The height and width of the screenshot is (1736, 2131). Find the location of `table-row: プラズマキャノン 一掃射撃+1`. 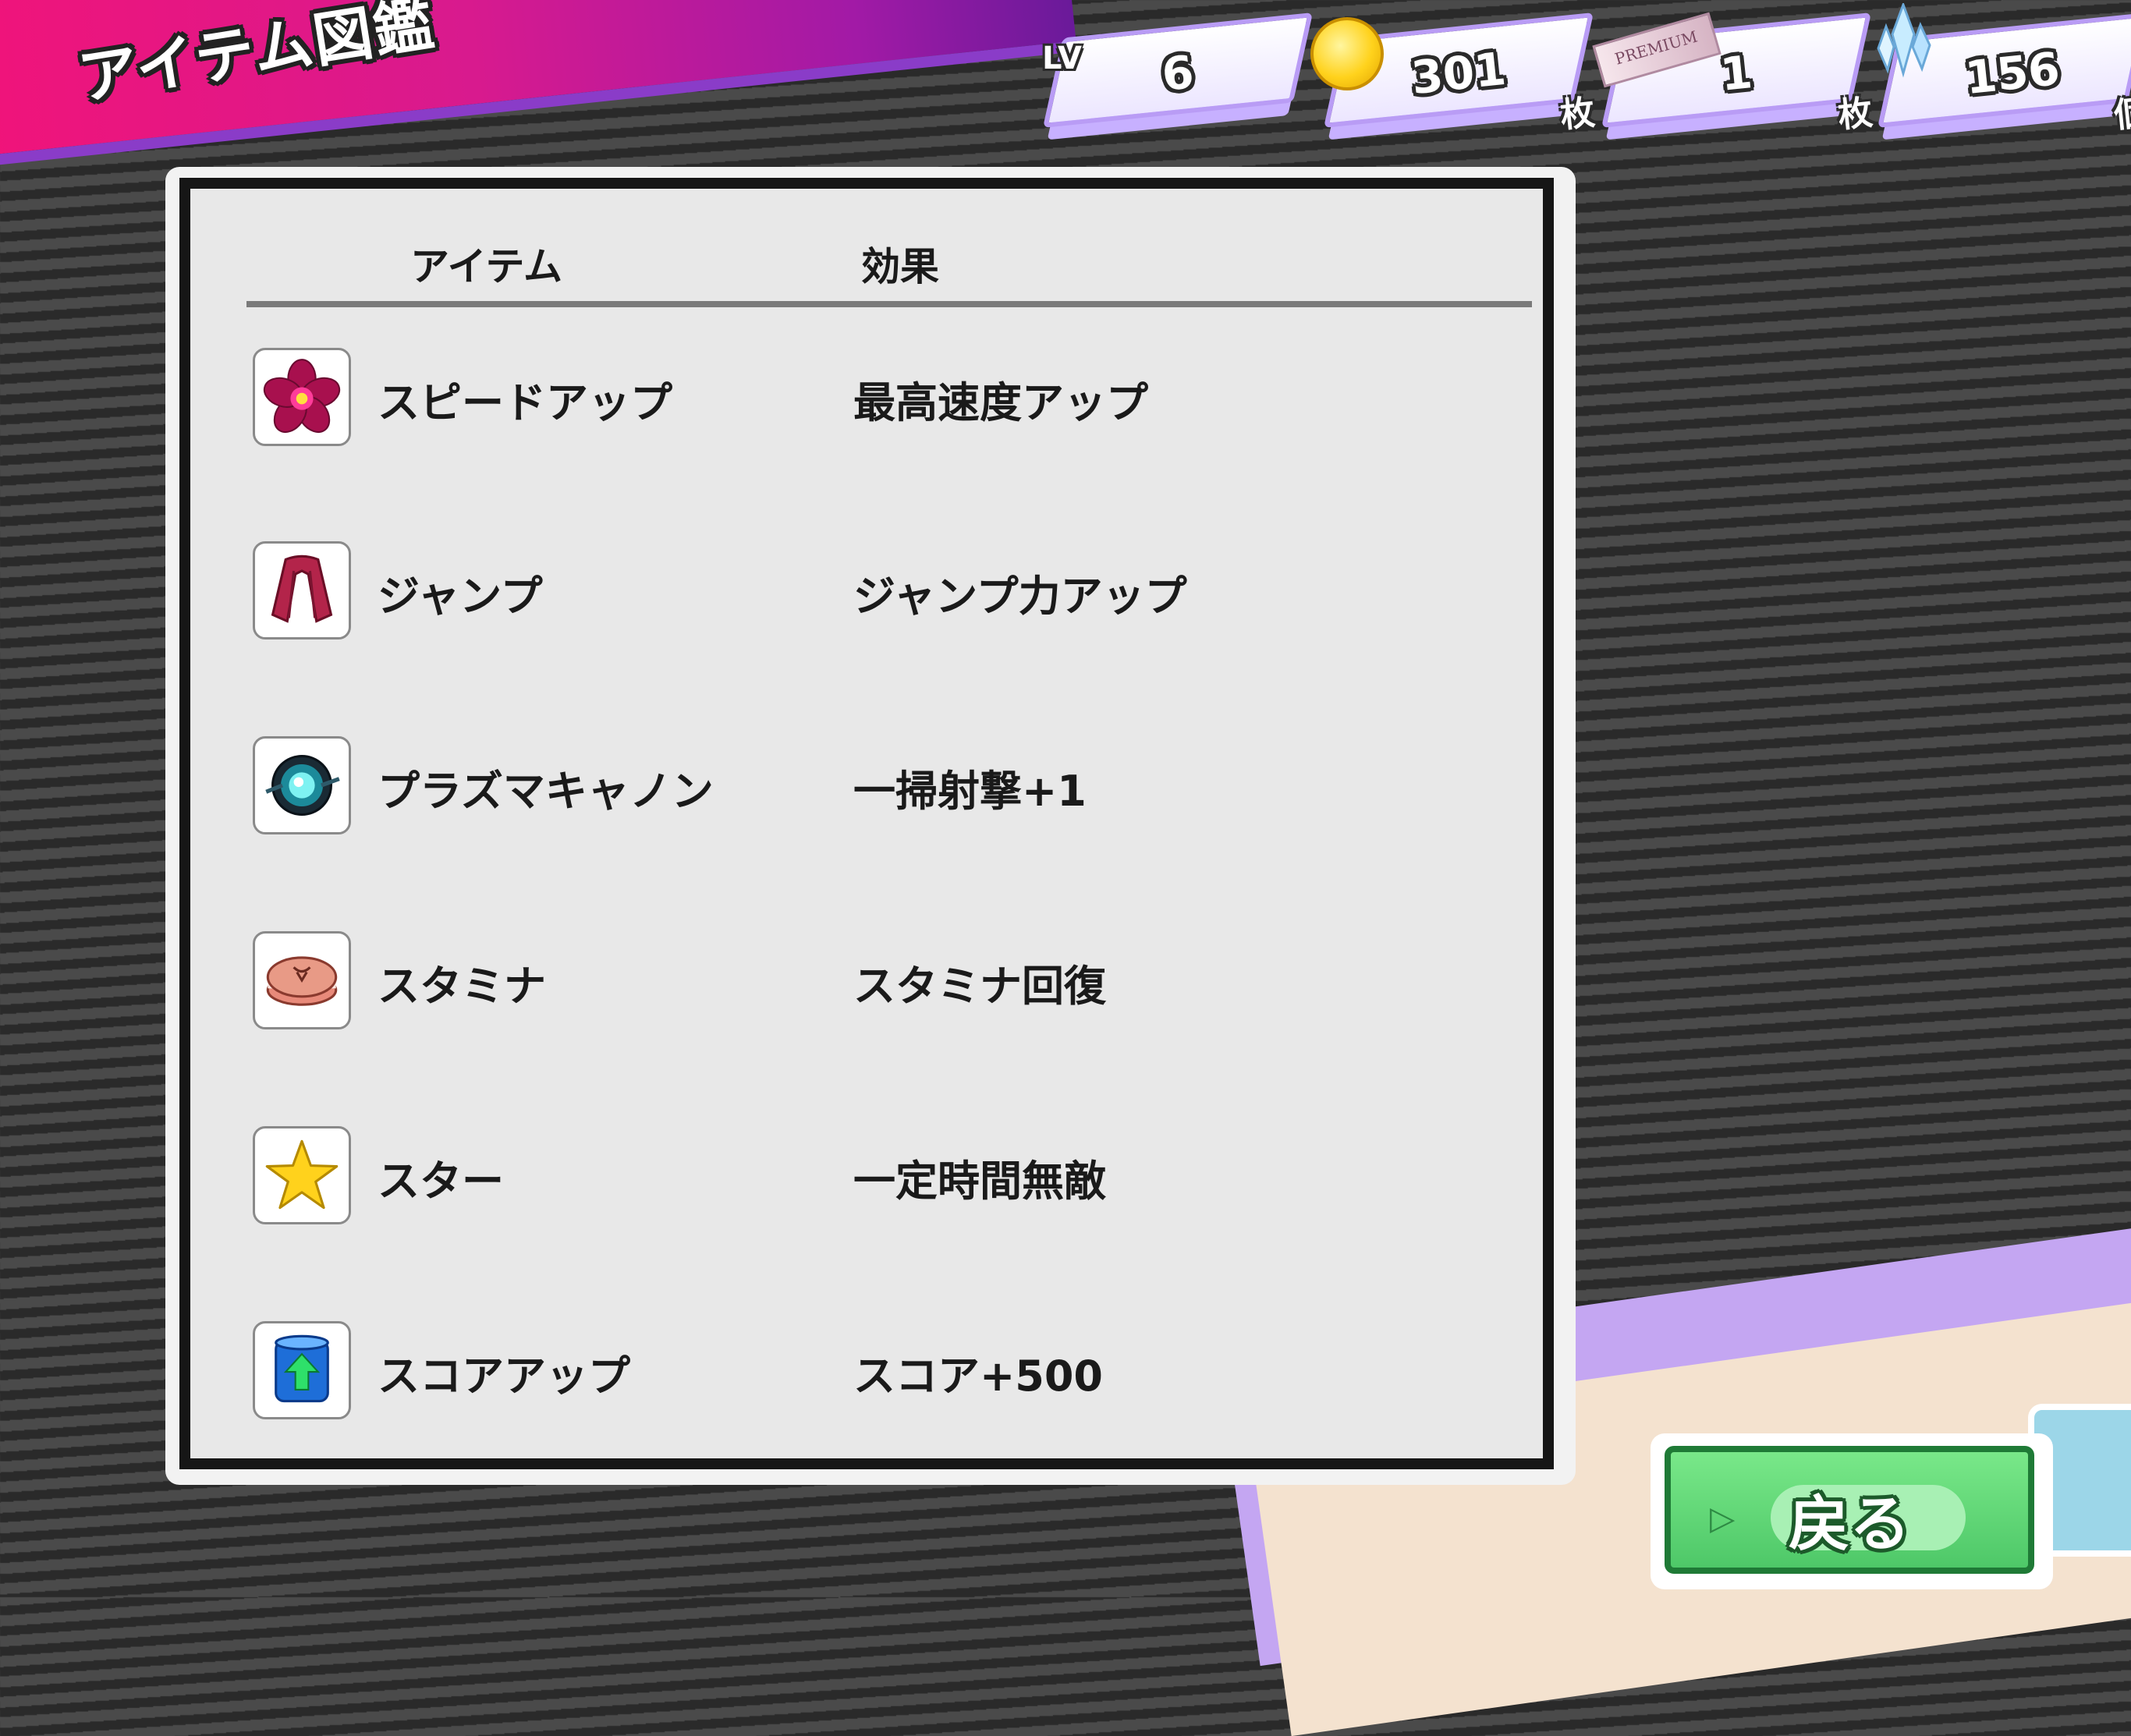

table-row: プラズマキャノン 一掃射撃+1 is located at coordinates (866, 814).